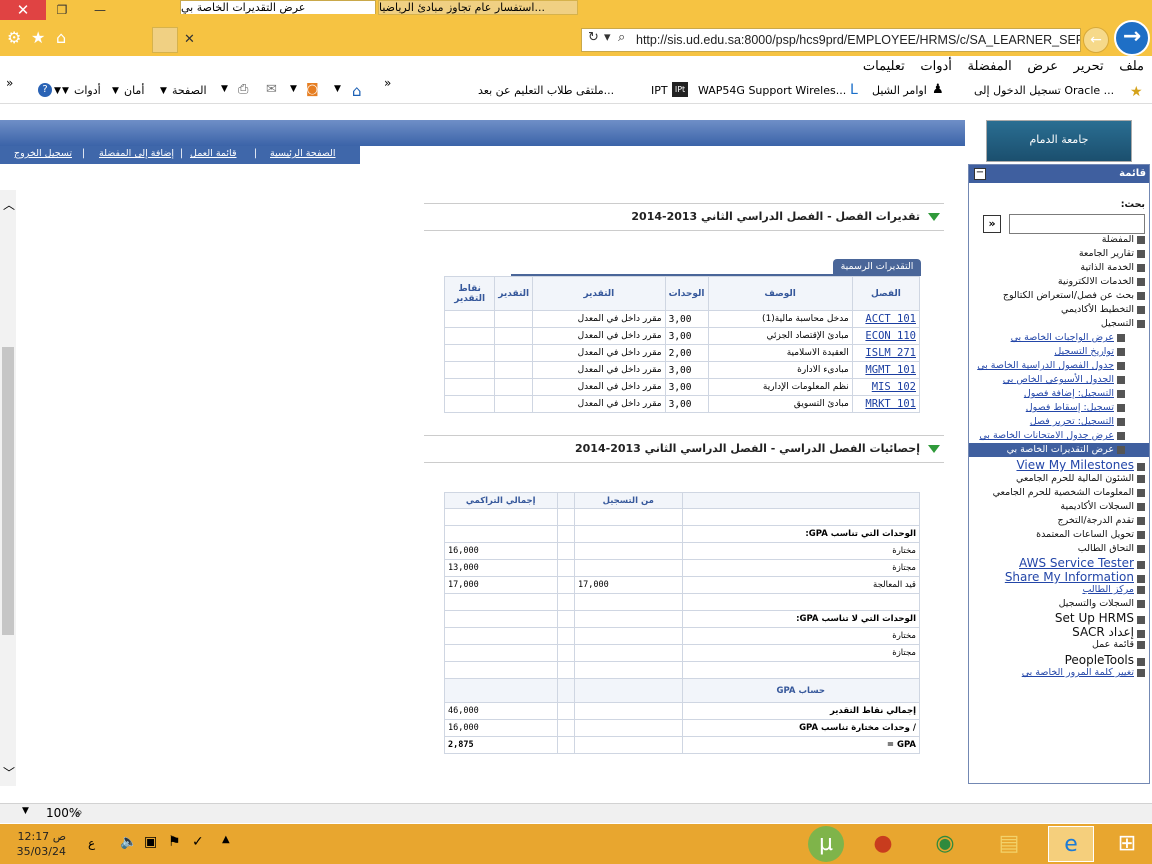  Describe the element at coordinates (1080, 478) in the screenshot. I see `nav-item: الشئون المالية للحرم الجامعي` at that location.